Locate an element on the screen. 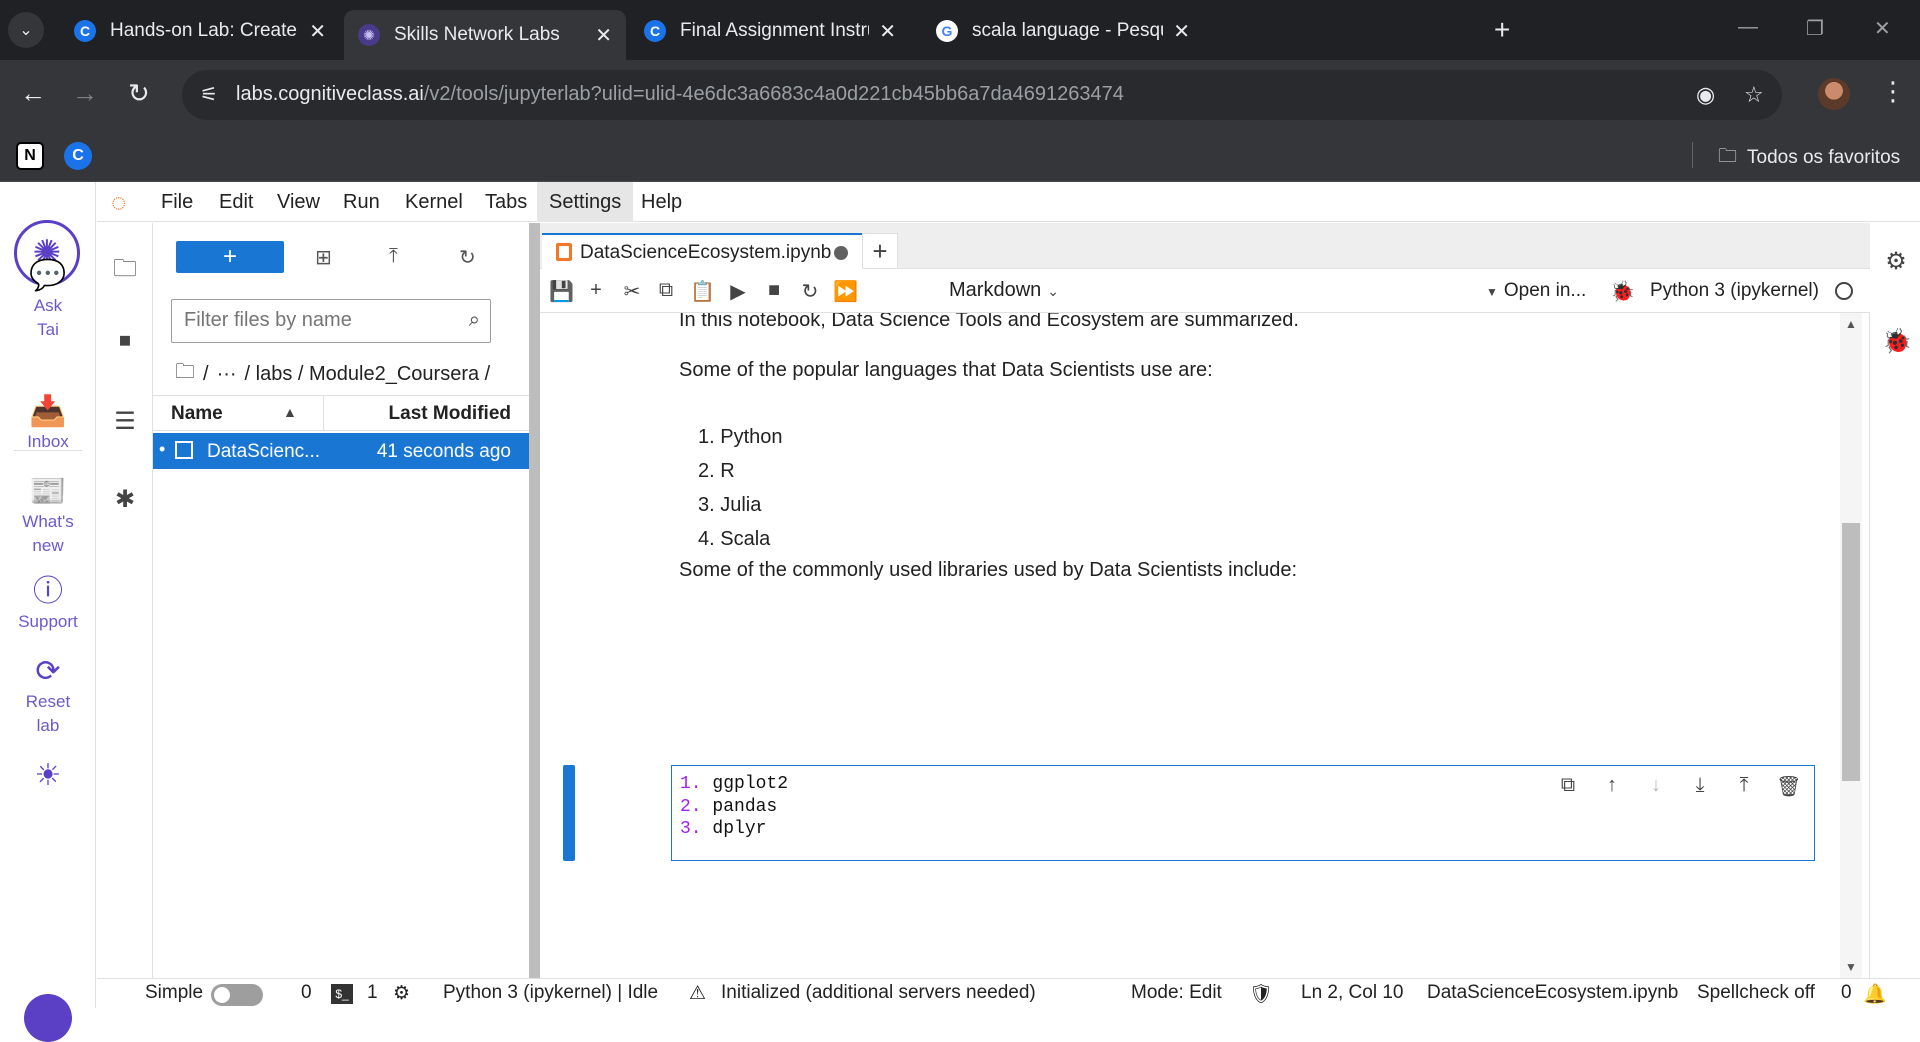  duplicate-cell-icon: ⧉ is located at coordinates (1568, 787).